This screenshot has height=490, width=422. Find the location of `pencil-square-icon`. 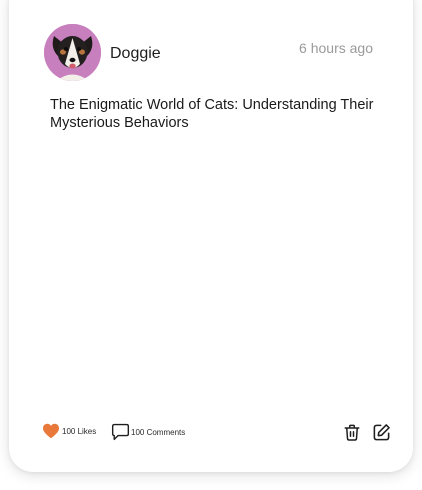

pencil-square-icon is located at coordinates (381, 431).